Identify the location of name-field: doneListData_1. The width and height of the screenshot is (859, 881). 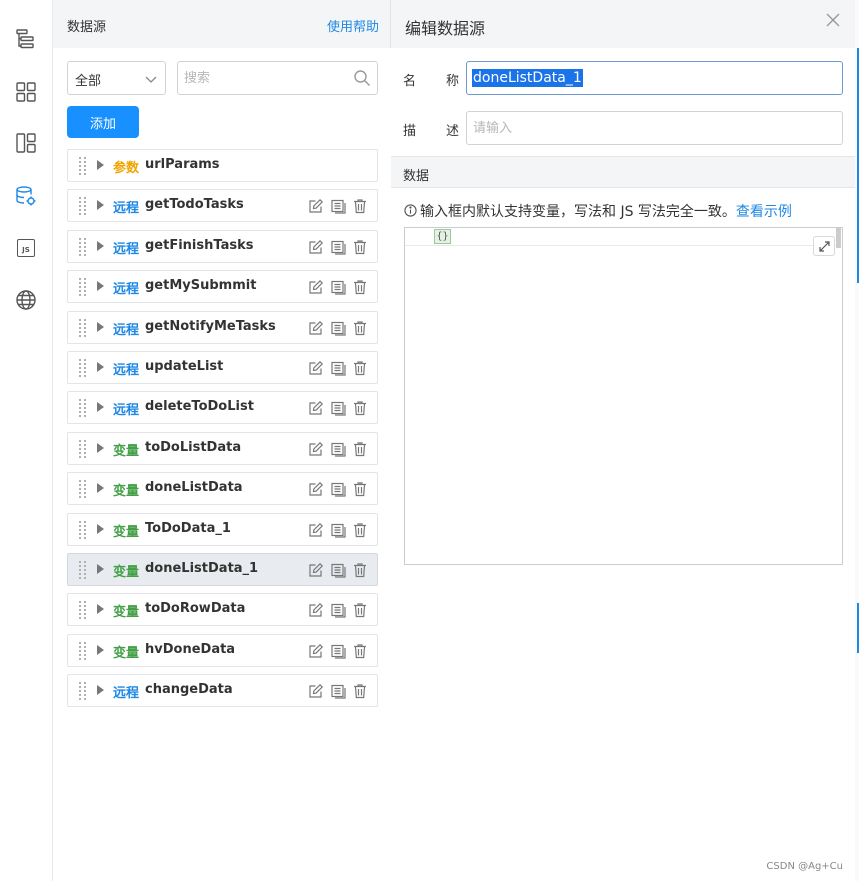
(654, 78).